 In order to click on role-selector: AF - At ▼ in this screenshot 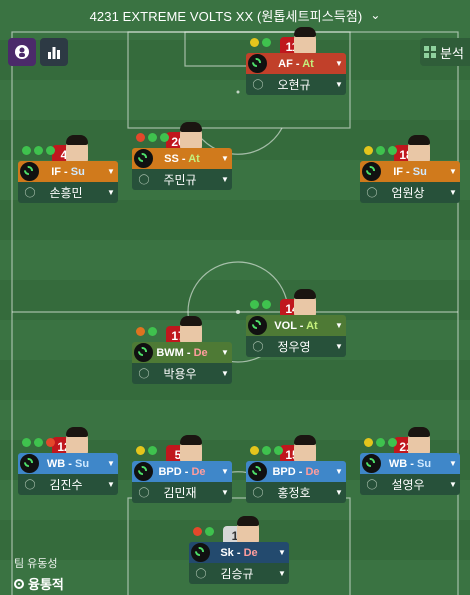, I will do `click(296, 63)`.